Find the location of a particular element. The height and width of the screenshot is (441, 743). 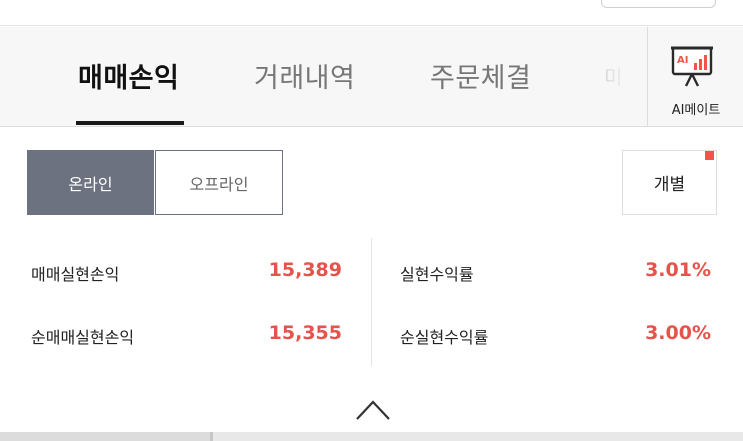

ai-presentation-chart-icon: AI is located at coordinates (692, 66).